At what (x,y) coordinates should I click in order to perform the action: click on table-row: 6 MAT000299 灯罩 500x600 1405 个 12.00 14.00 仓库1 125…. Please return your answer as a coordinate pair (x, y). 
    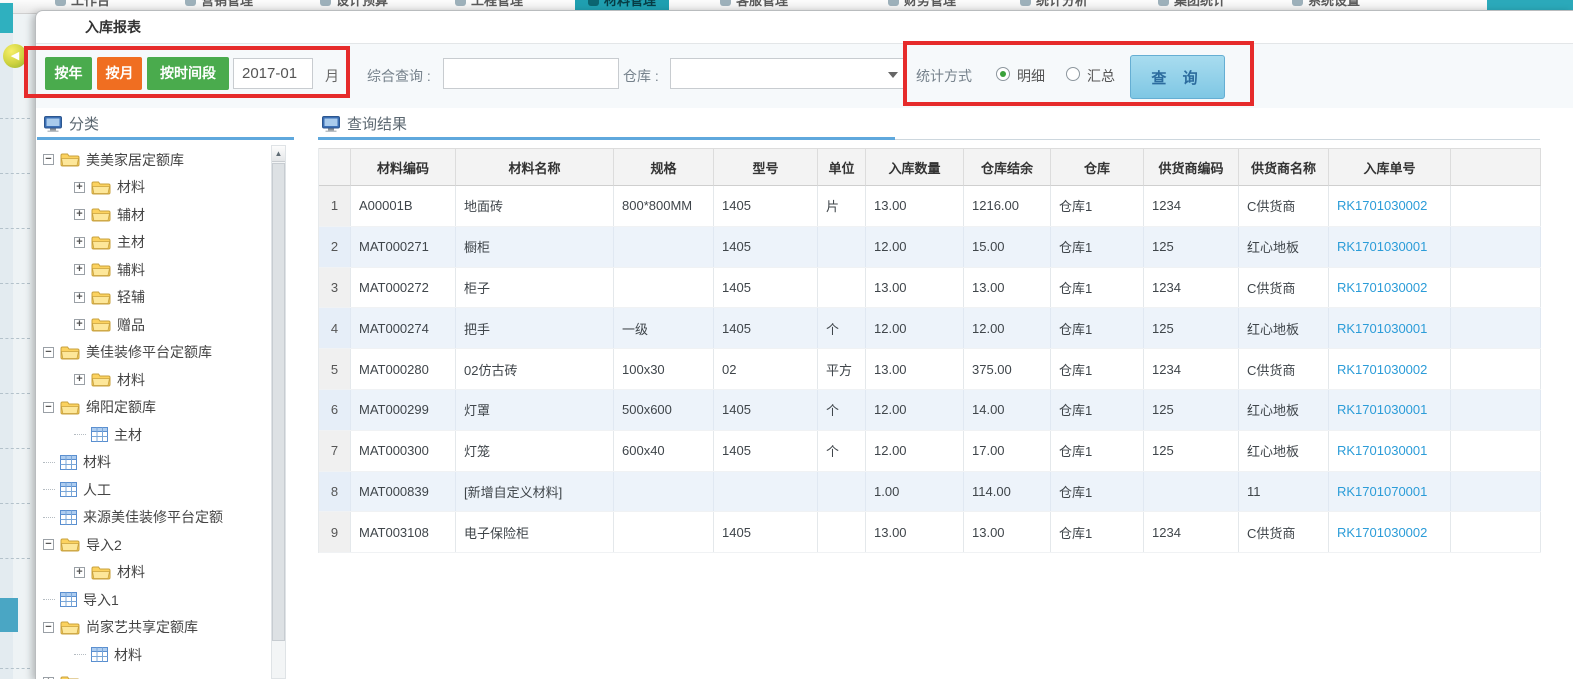
    Looking at the image, I should click on (930, 410).